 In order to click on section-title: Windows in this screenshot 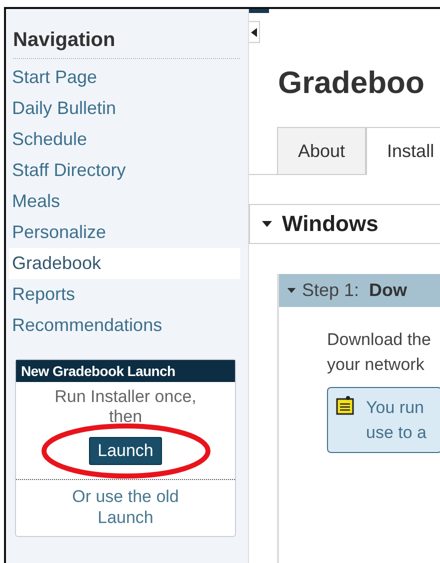, I will do `click(330, 224)`.